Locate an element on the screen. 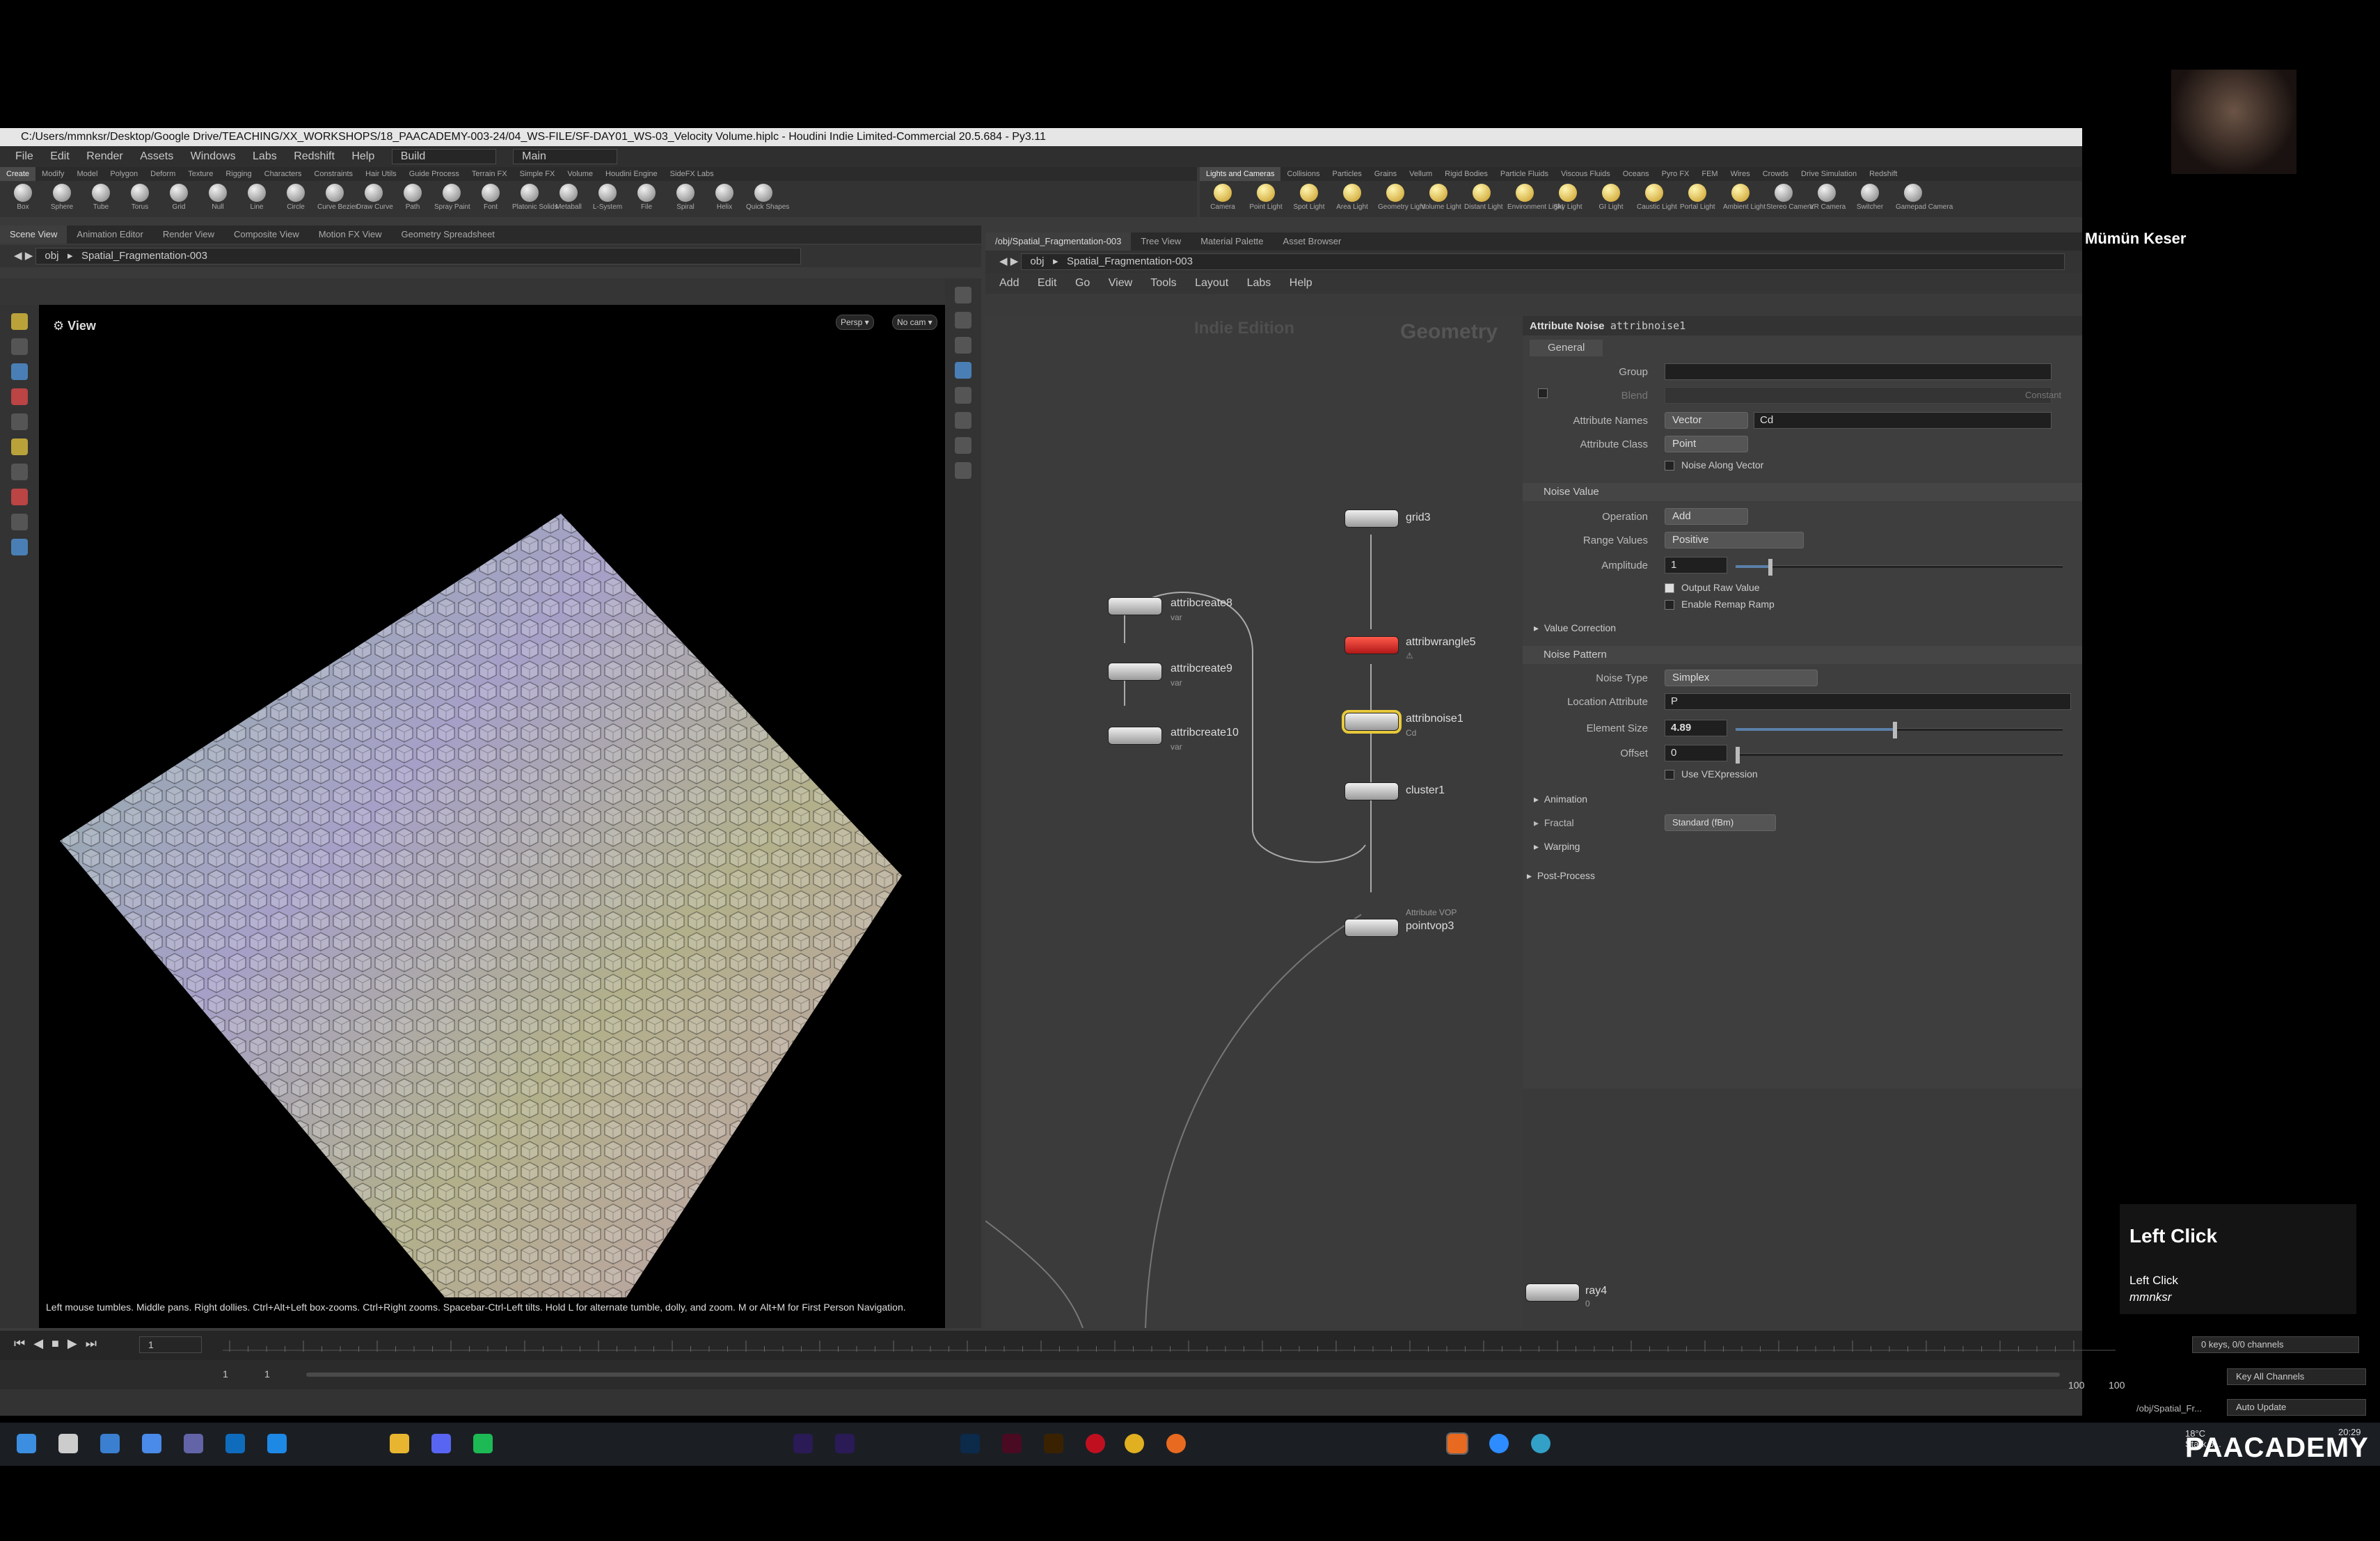 This screenshot has width=2380, height=1541. illustrator-icon is located at coordinates (1053, 1443).